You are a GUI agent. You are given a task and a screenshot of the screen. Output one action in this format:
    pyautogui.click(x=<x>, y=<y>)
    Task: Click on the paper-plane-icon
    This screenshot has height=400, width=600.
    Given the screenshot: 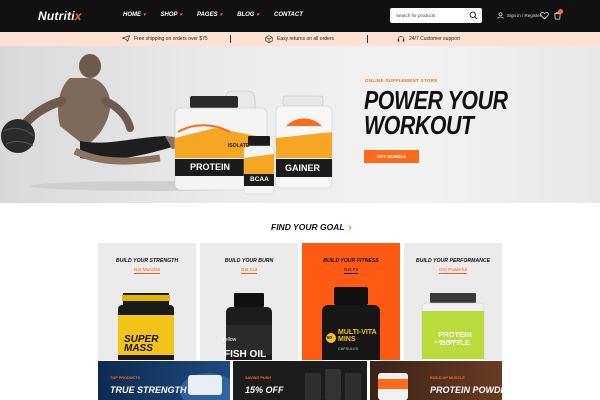 What is the action you would take?
    pyautogui.click(x=126, y=38)
    